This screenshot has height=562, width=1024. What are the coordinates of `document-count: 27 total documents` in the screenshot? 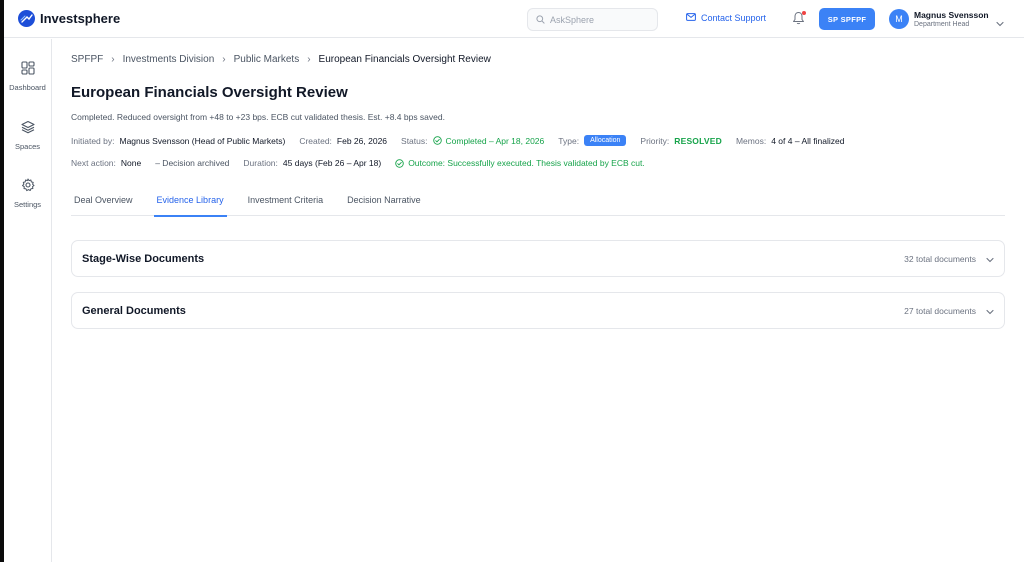 It's located at (940, 310).